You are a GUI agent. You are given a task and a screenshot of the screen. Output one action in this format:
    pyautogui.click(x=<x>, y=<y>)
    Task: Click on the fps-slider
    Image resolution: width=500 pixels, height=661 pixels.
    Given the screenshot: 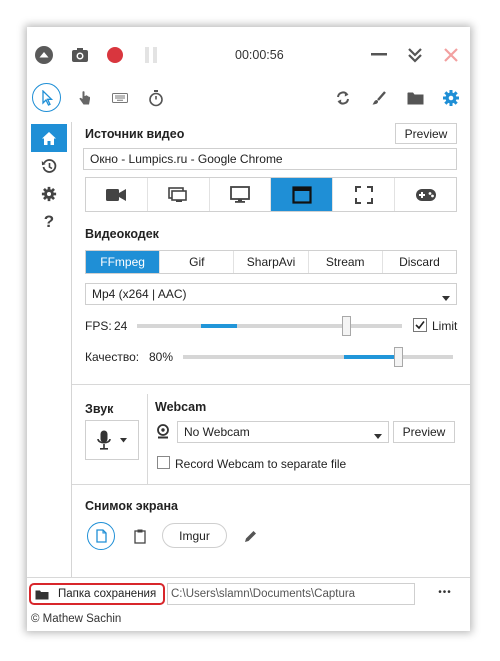 What is the action you would take?
    pyautogui.click(x=269, y=326)
    